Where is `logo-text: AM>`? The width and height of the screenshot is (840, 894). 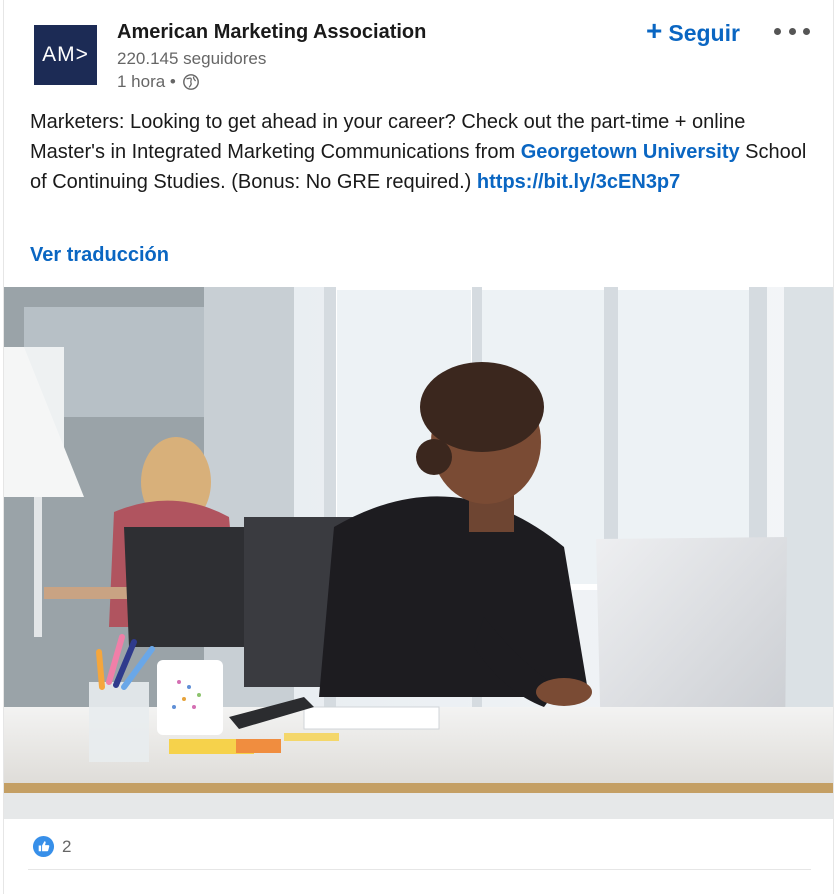 logo-text: AM> is located at coordinates (65, 54).